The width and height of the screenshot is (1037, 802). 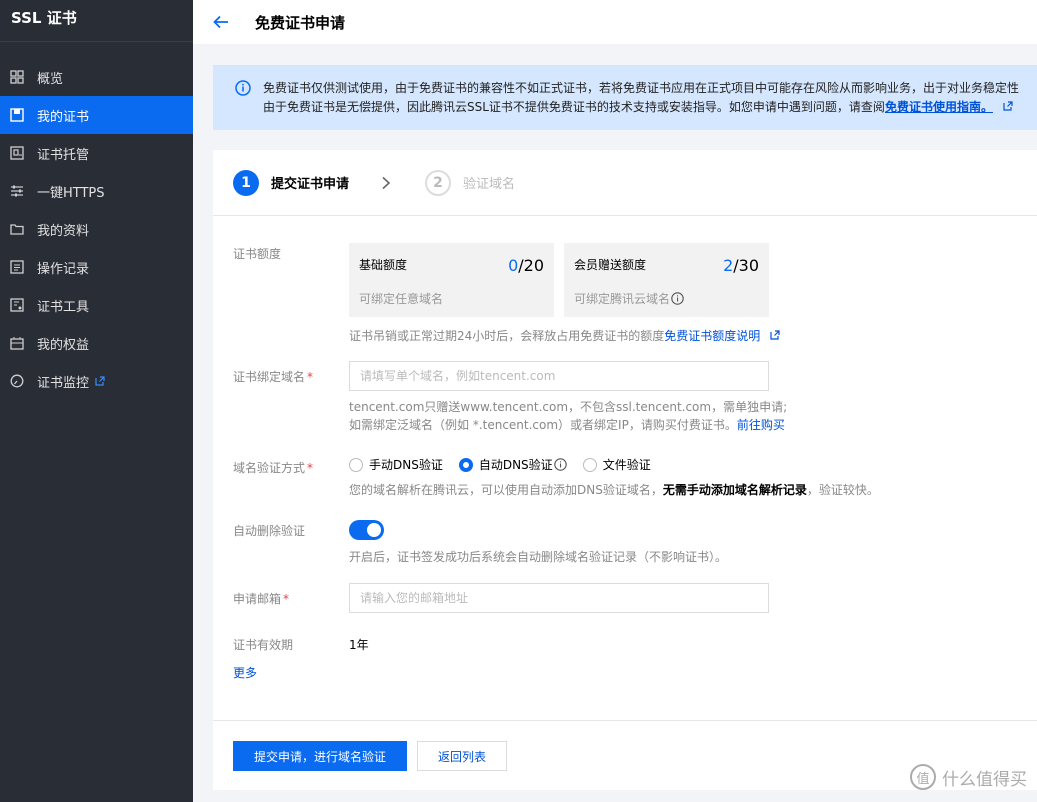 I want to click on watermark-logo: 值, so click(x=923, y=777).